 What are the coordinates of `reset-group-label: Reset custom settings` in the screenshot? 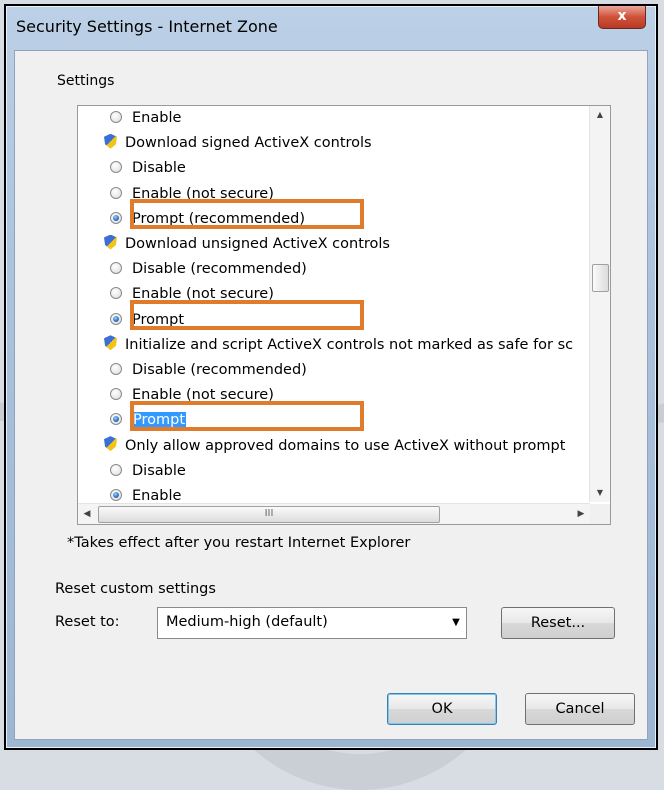 It's located at (135, 589).